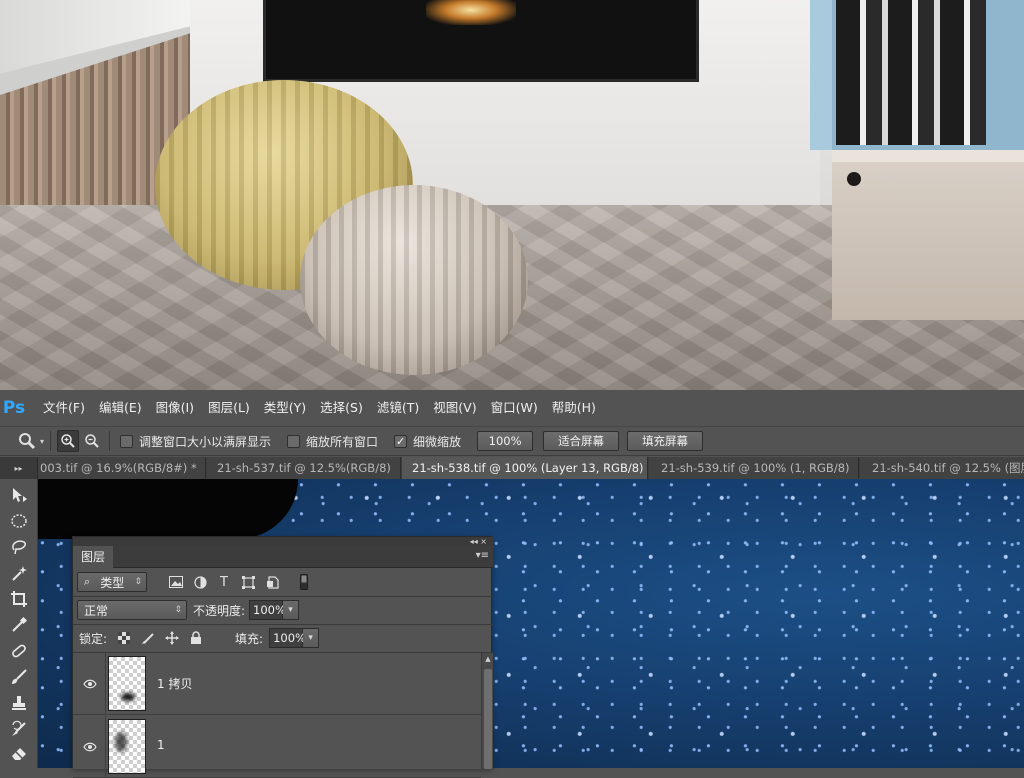  What do you see at coordinates (87, 581) in the screenshot?
I see `search-icon: ⌕` at bounding box center [87, 581].